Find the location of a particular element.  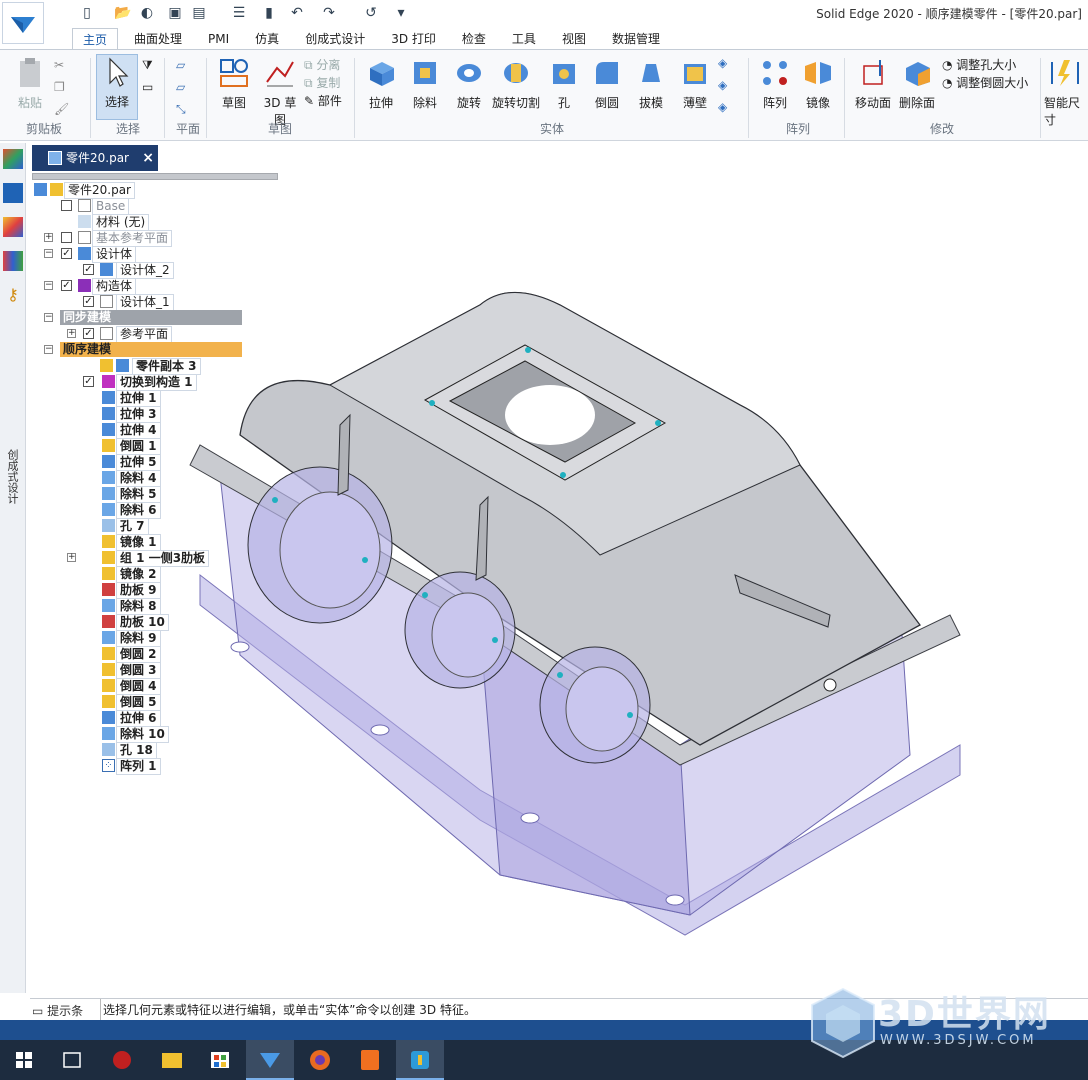

key-icon: ⚷ is located at coordinates (13, 295).